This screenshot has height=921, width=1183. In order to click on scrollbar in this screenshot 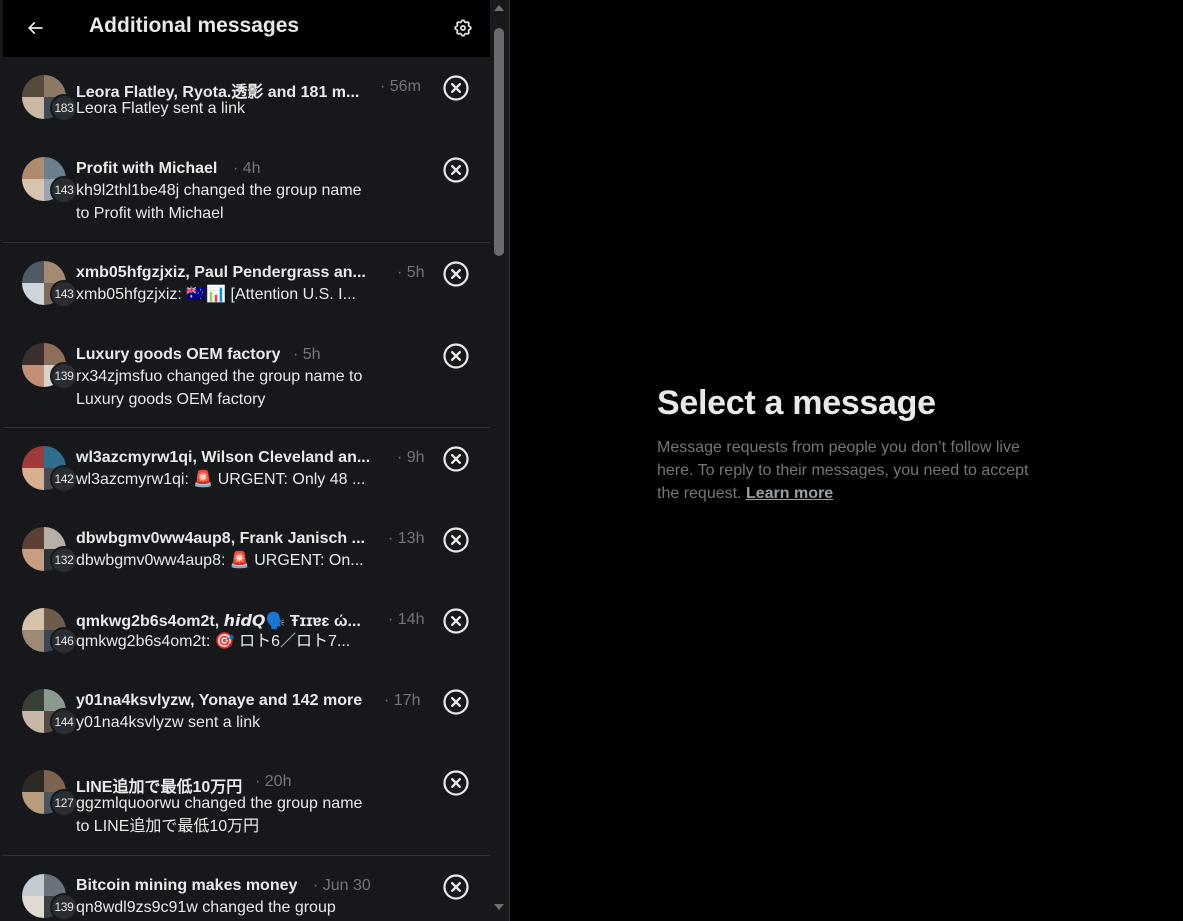, I will do `click(499, 460)`.